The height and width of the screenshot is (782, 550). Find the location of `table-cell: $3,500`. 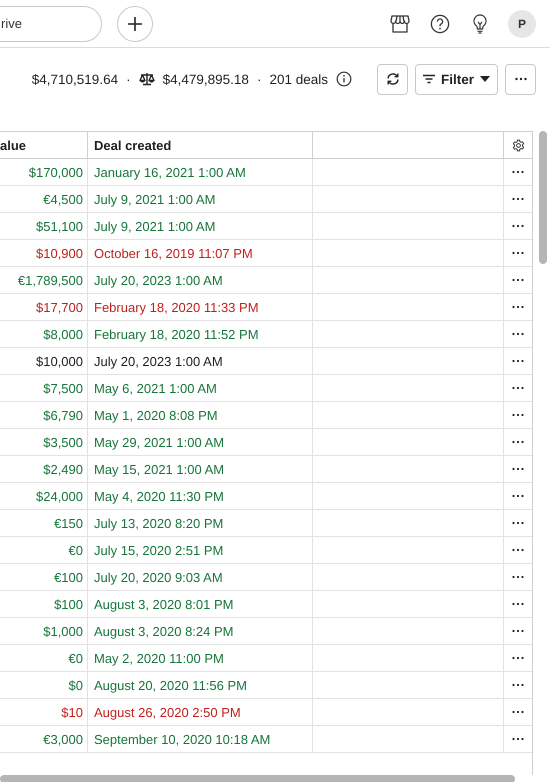

table-cell: $3,500 is located at coordinates (44, 442).